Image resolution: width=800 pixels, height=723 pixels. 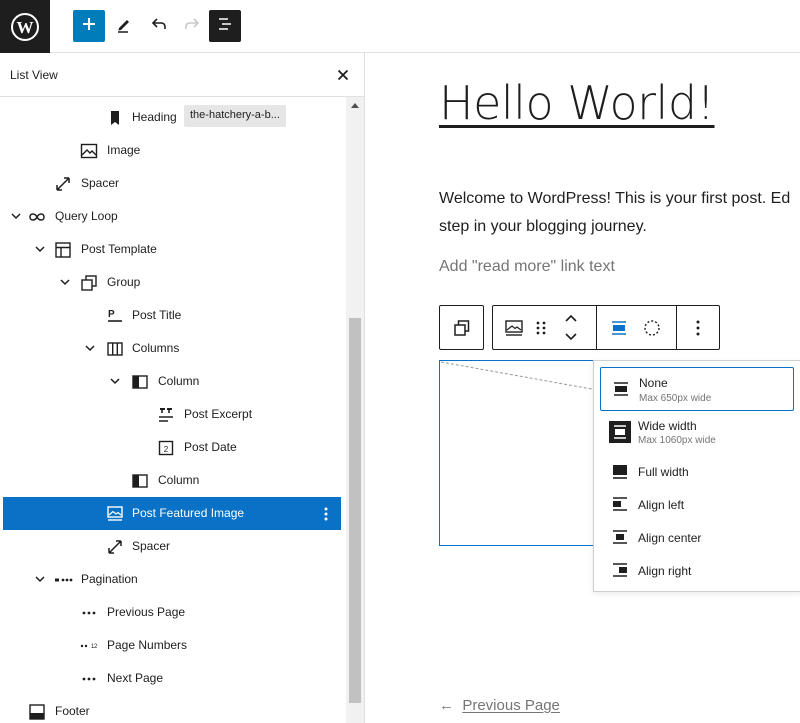 I want to click on post-date-icon: 2, so click(x=166, y=448).